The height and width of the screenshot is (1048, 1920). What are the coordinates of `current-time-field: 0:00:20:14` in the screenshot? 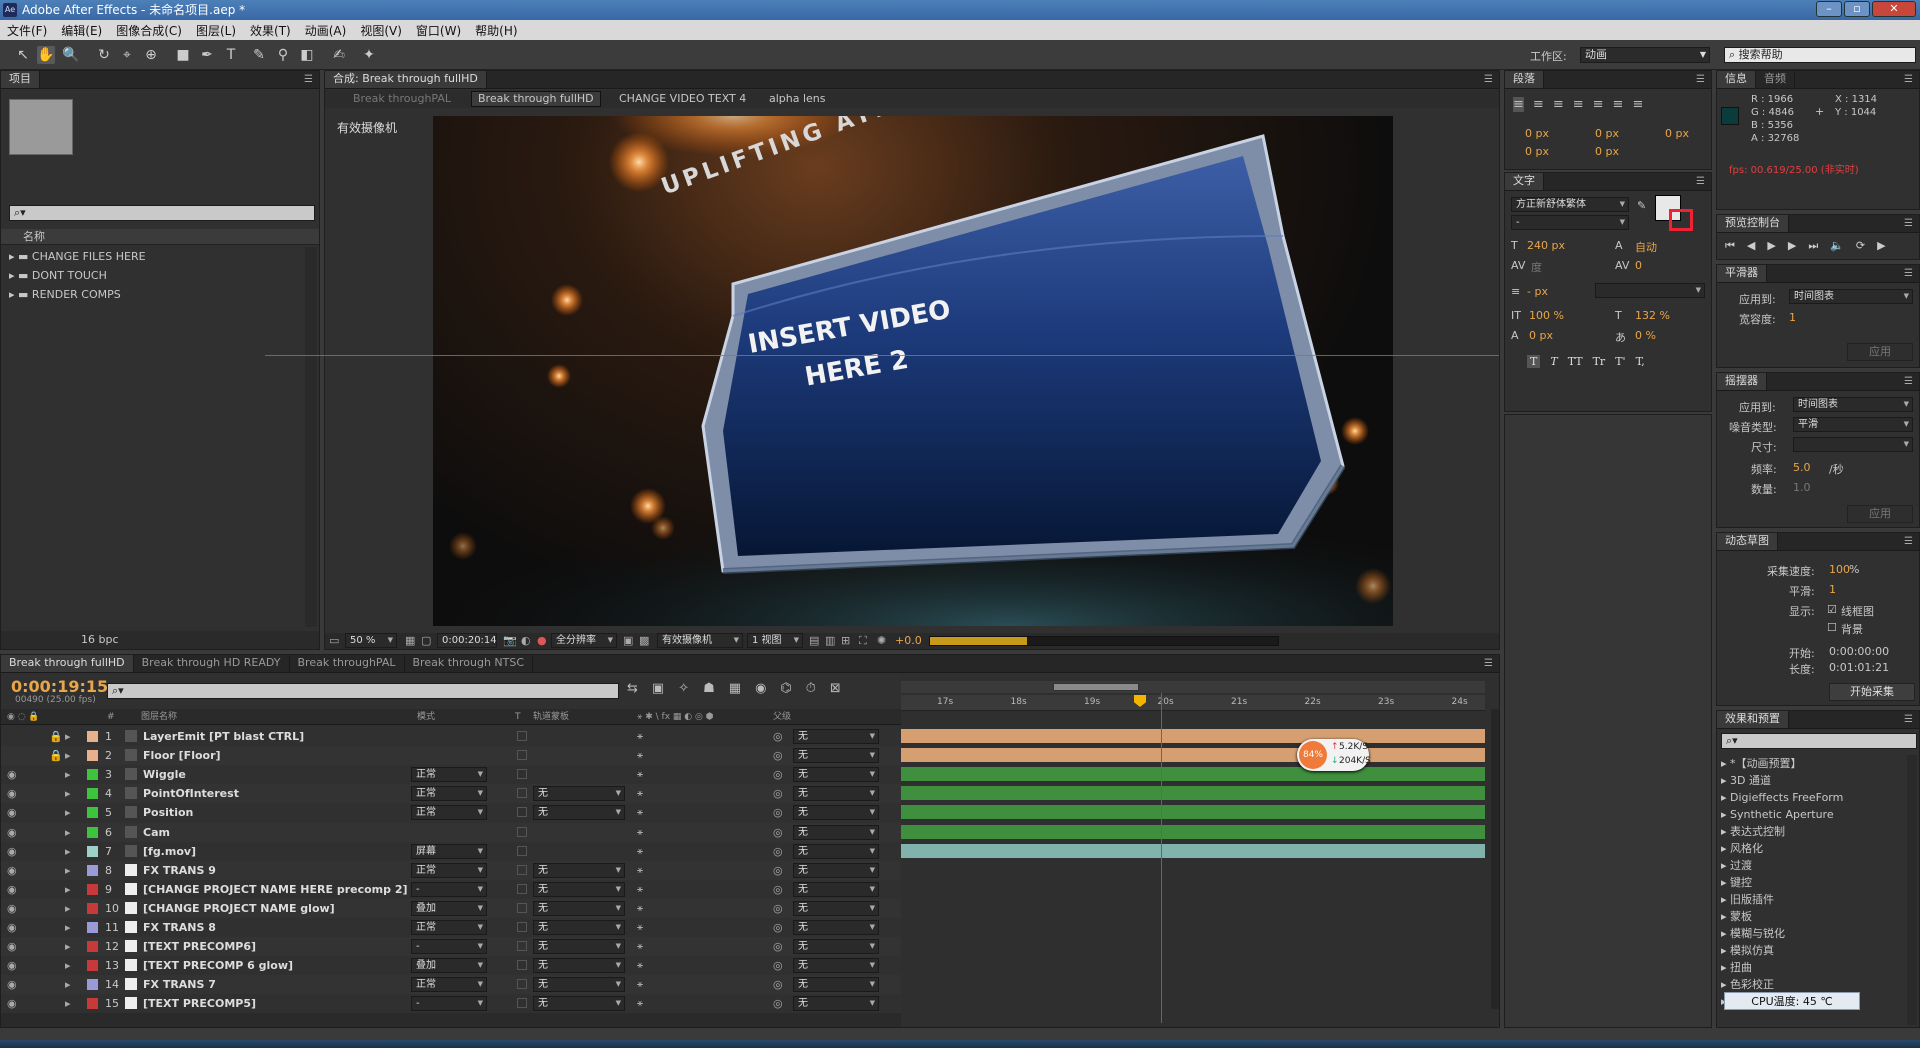 It's located at (467, 640).